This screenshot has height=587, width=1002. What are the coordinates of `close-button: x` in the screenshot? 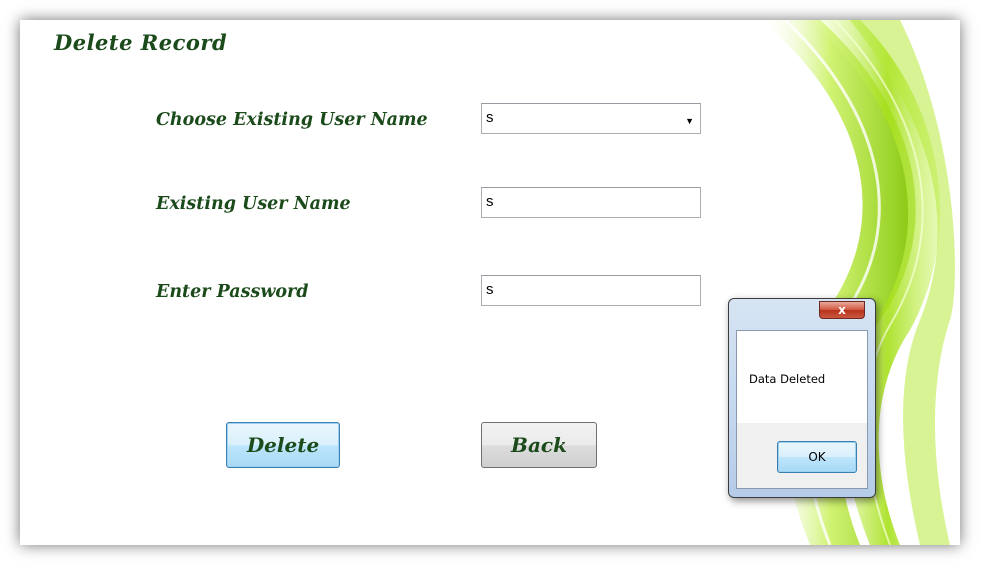 It's located at (842, 310).